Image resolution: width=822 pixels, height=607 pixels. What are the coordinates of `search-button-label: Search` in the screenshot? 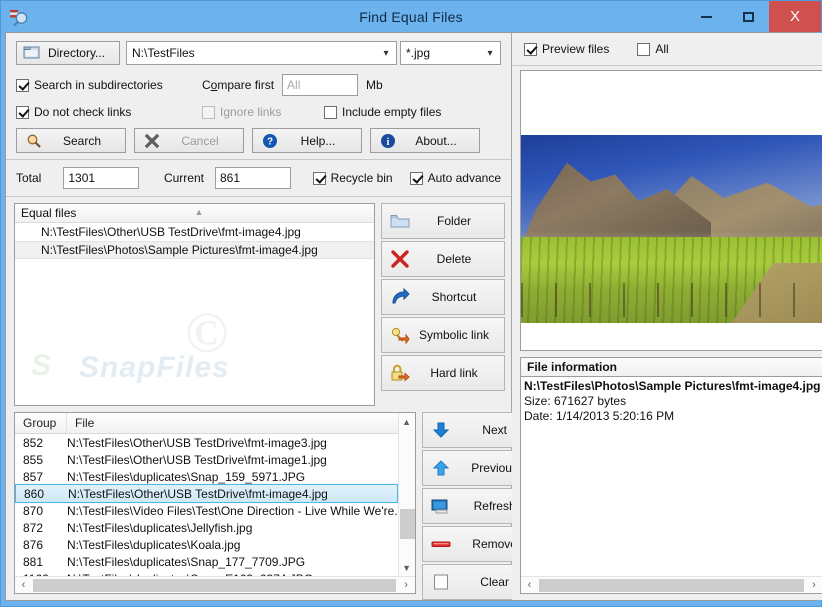 It's located at (82, 140).